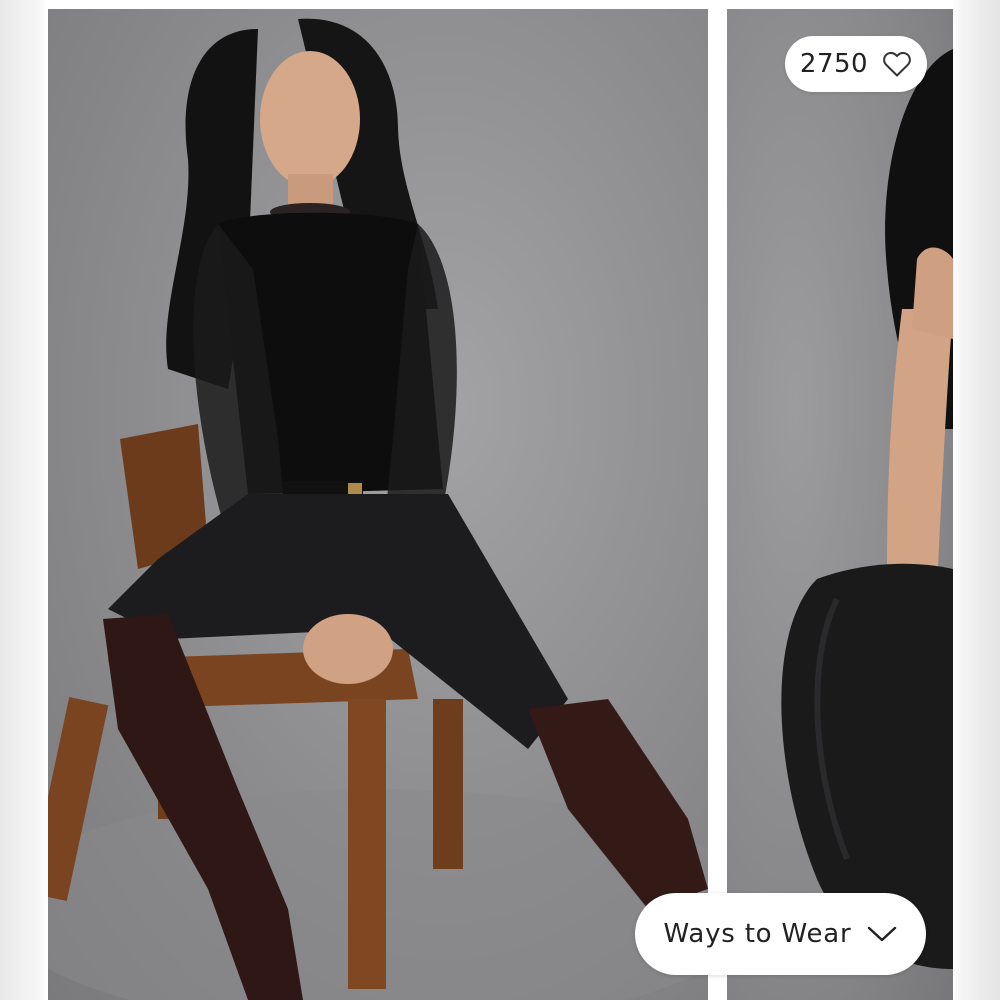 This screenshot has height=1000, width=1000. I want to click on likes-count: 2750, so click(834, 64).